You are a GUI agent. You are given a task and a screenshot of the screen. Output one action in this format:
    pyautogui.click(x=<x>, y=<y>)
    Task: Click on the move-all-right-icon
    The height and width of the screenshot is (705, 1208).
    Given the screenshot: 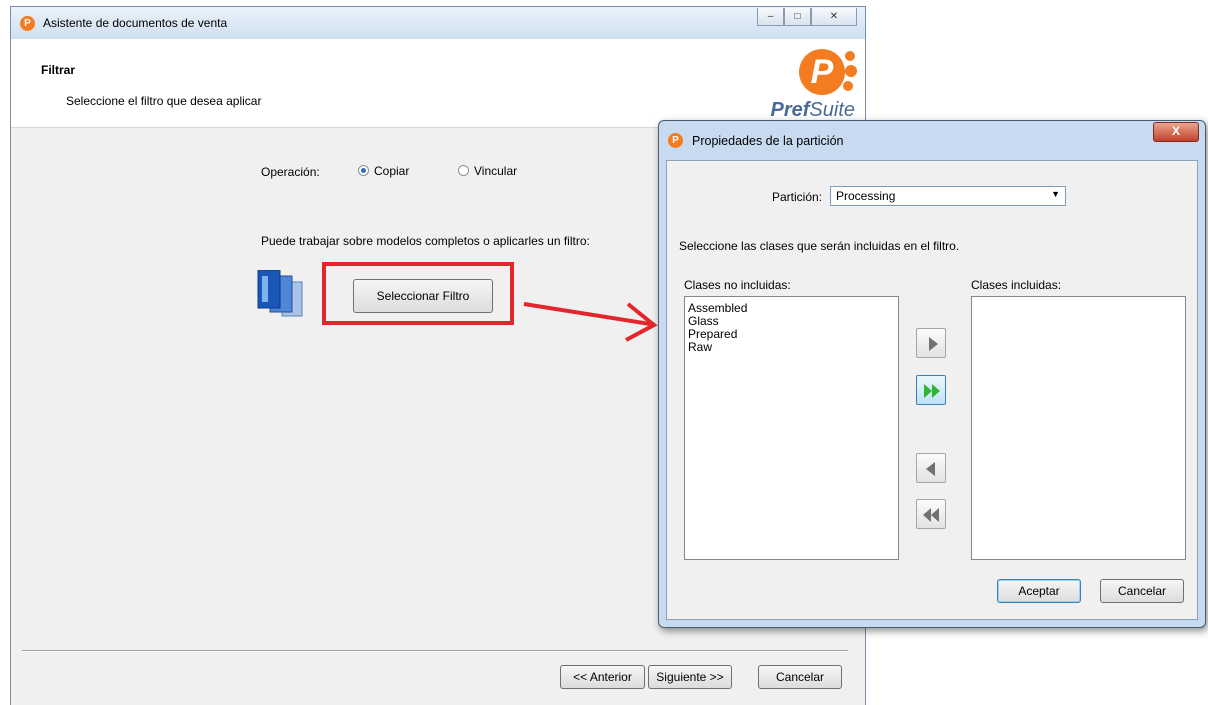 What is the action you would take?
    pyautogui.click(x=932, y=391)
    